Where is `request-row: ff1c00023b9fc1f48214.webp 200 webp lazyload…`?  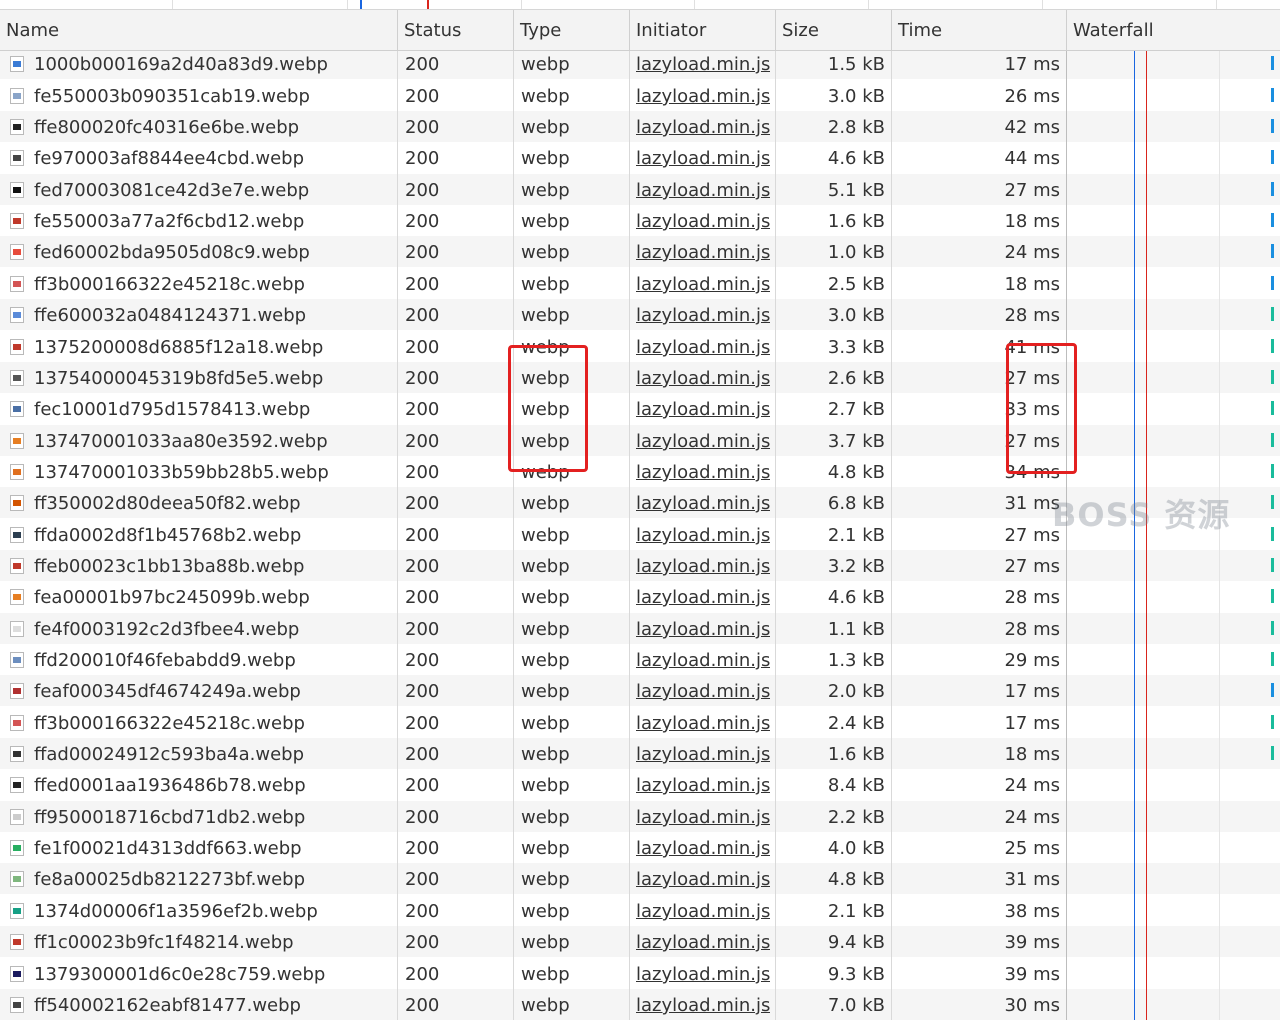
request-row: ff1c00023b9fc1f48214.webp 200 webp lazyload… is located at coordinates (640, 941).